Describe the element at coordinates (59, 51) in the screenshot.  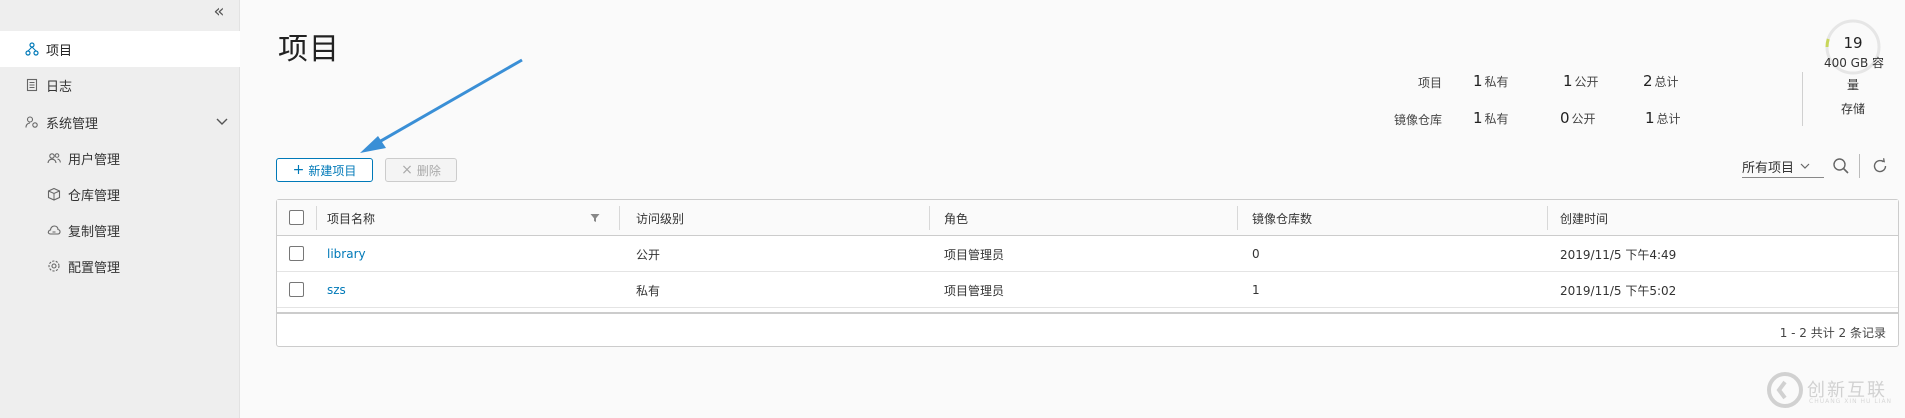
I see `sidebar-item-label: 项目` at that location.